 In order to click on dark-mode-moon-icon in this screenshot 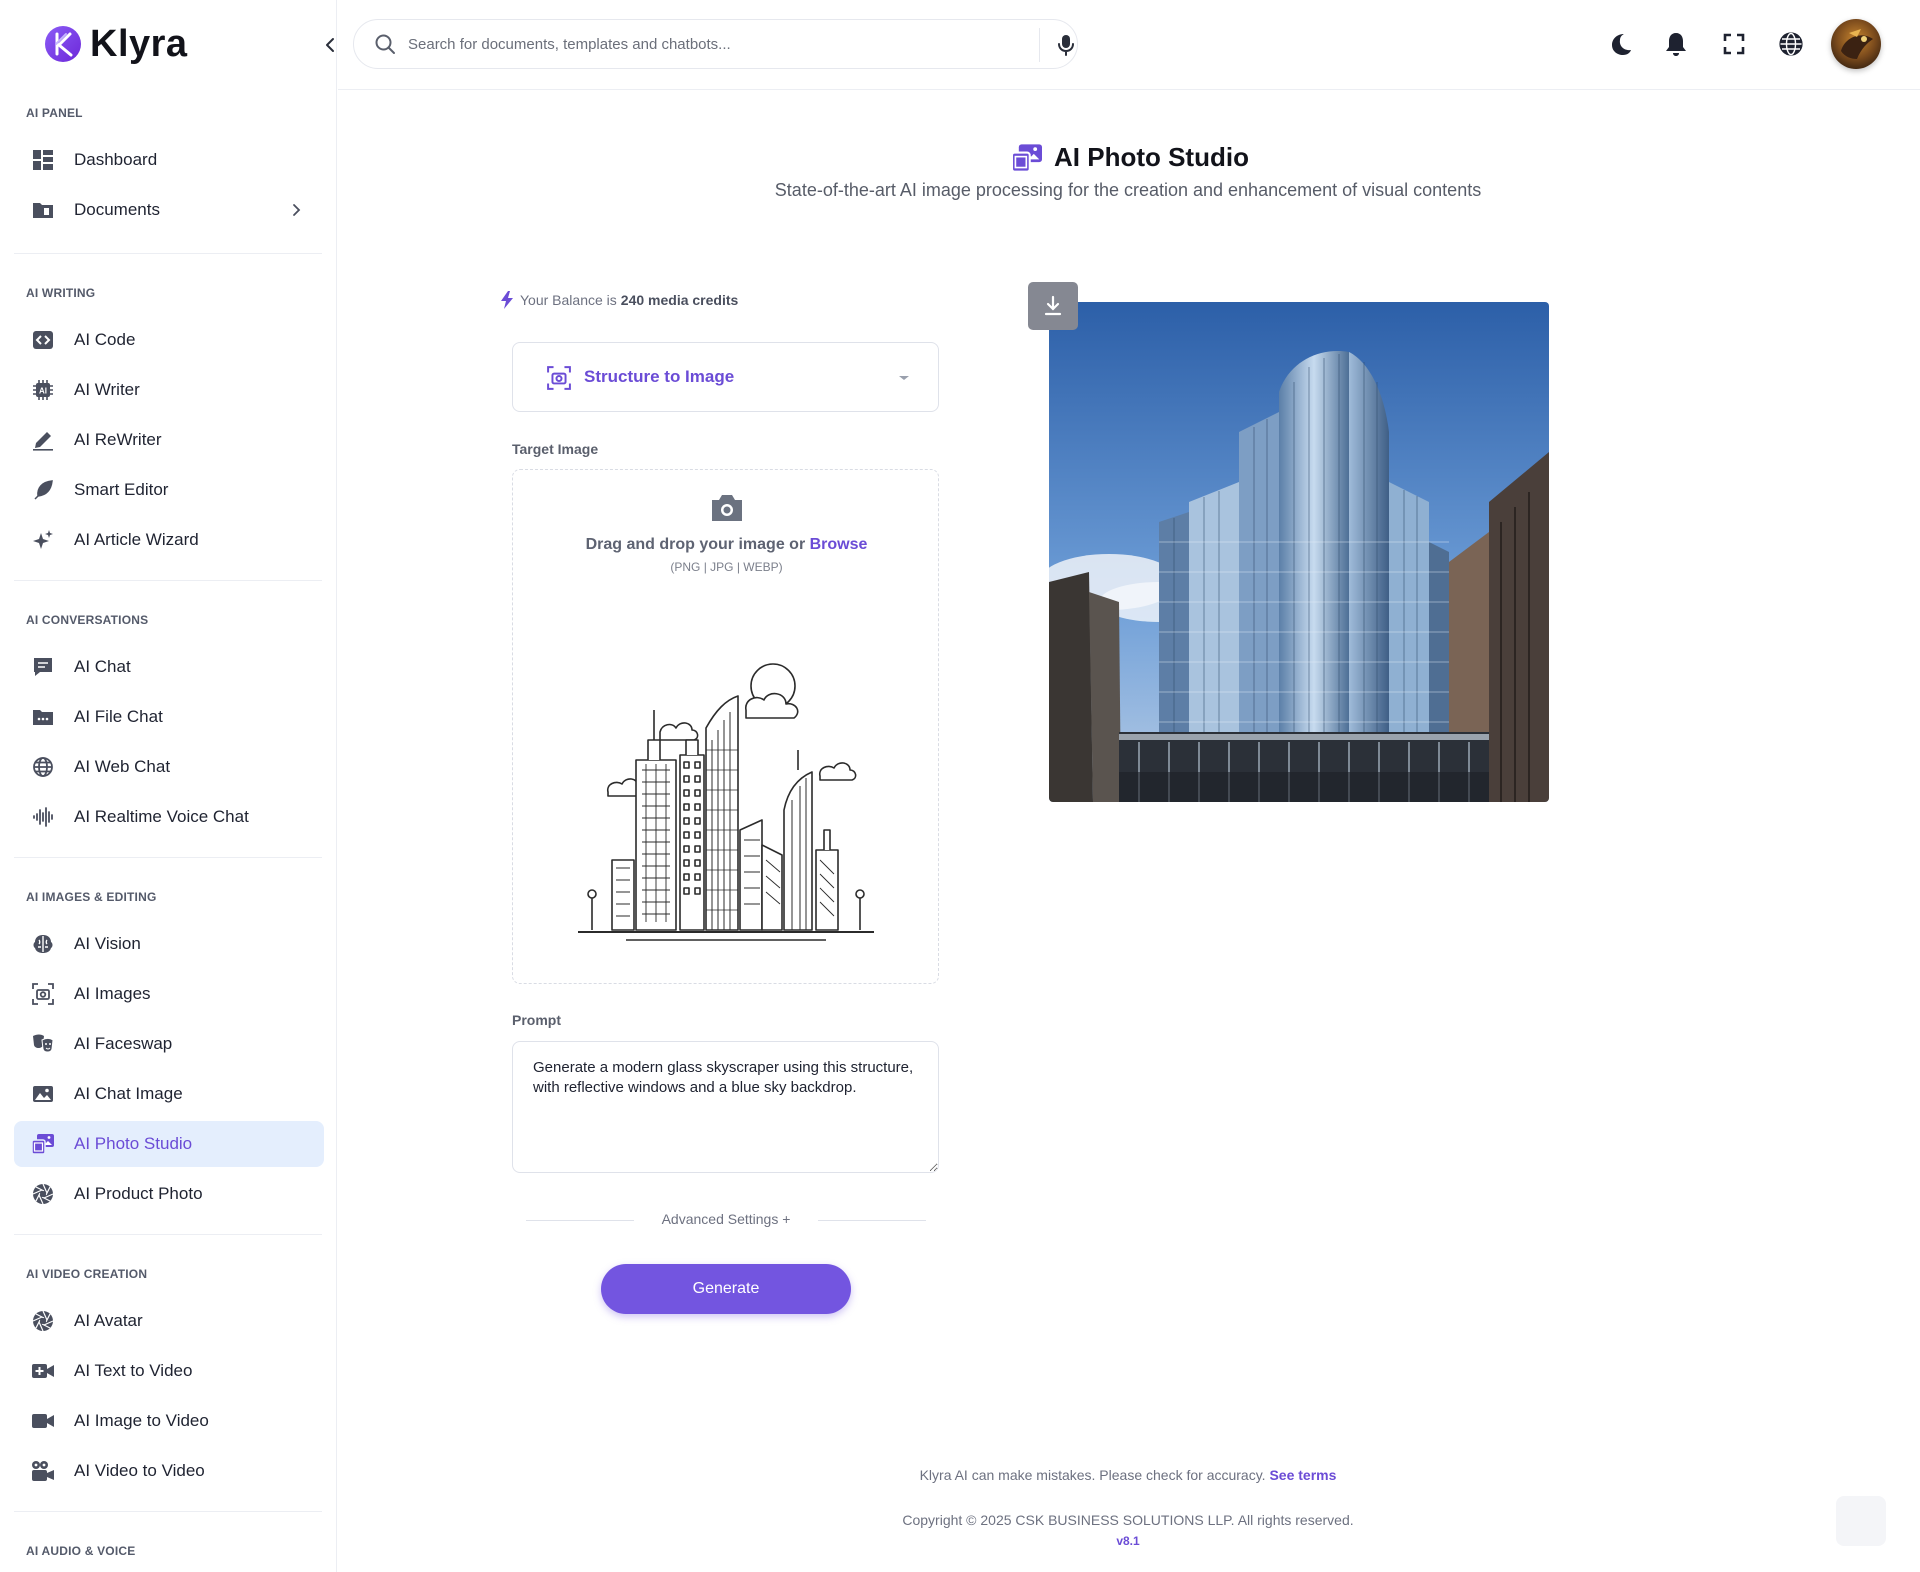, I will do `click(1620, 44)`.